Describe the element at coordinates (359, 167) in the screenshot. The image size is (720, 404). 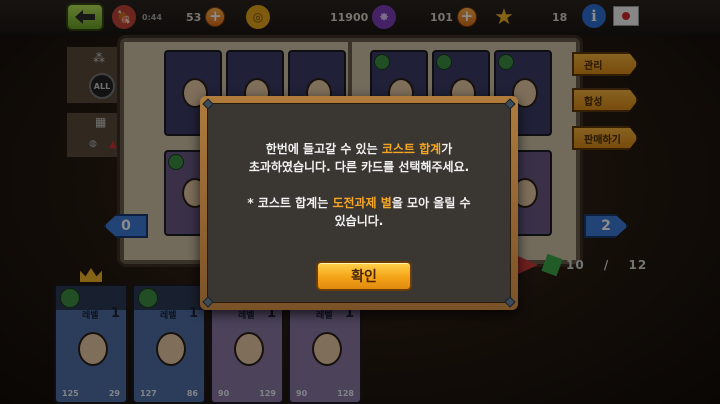
I see `dialog-message-line2: 초과하였습니다. 다른 카드를 선택해주세요.` at that location.